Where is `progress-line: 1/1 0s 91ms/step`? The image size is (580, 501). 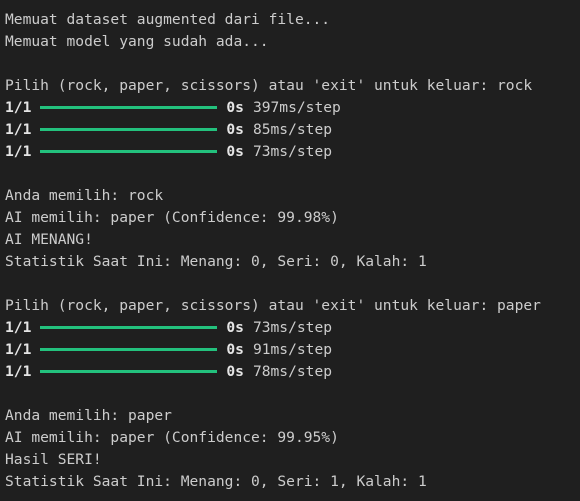
progress-line: 1/1 0s 91ms/step is located at coordinates (292, 350).